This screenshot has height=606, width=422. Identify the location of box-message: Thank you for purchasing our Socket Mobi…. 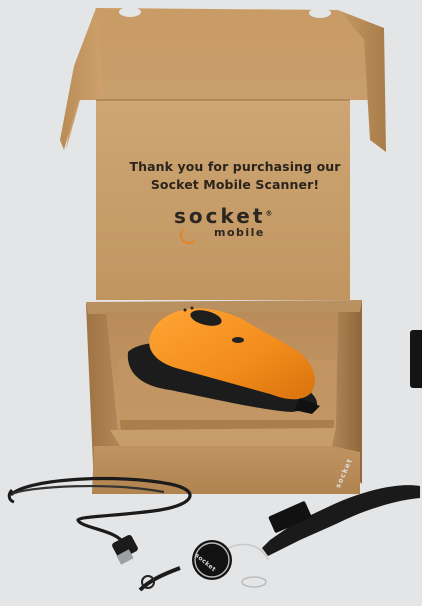
(235, 176).